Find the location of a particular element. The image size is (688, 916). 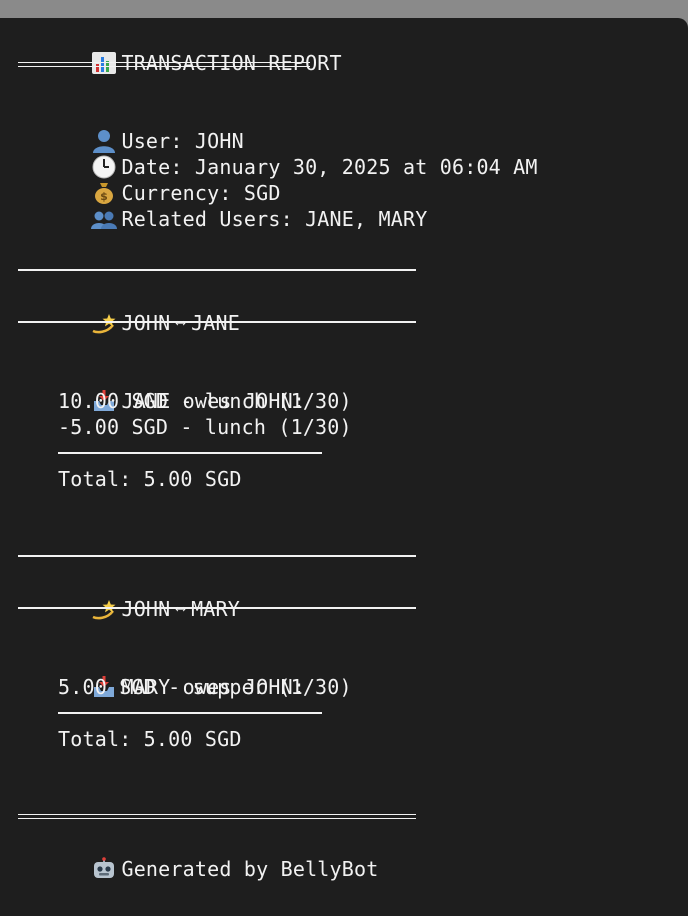

robot-icon is located at coordinates (106, 868).